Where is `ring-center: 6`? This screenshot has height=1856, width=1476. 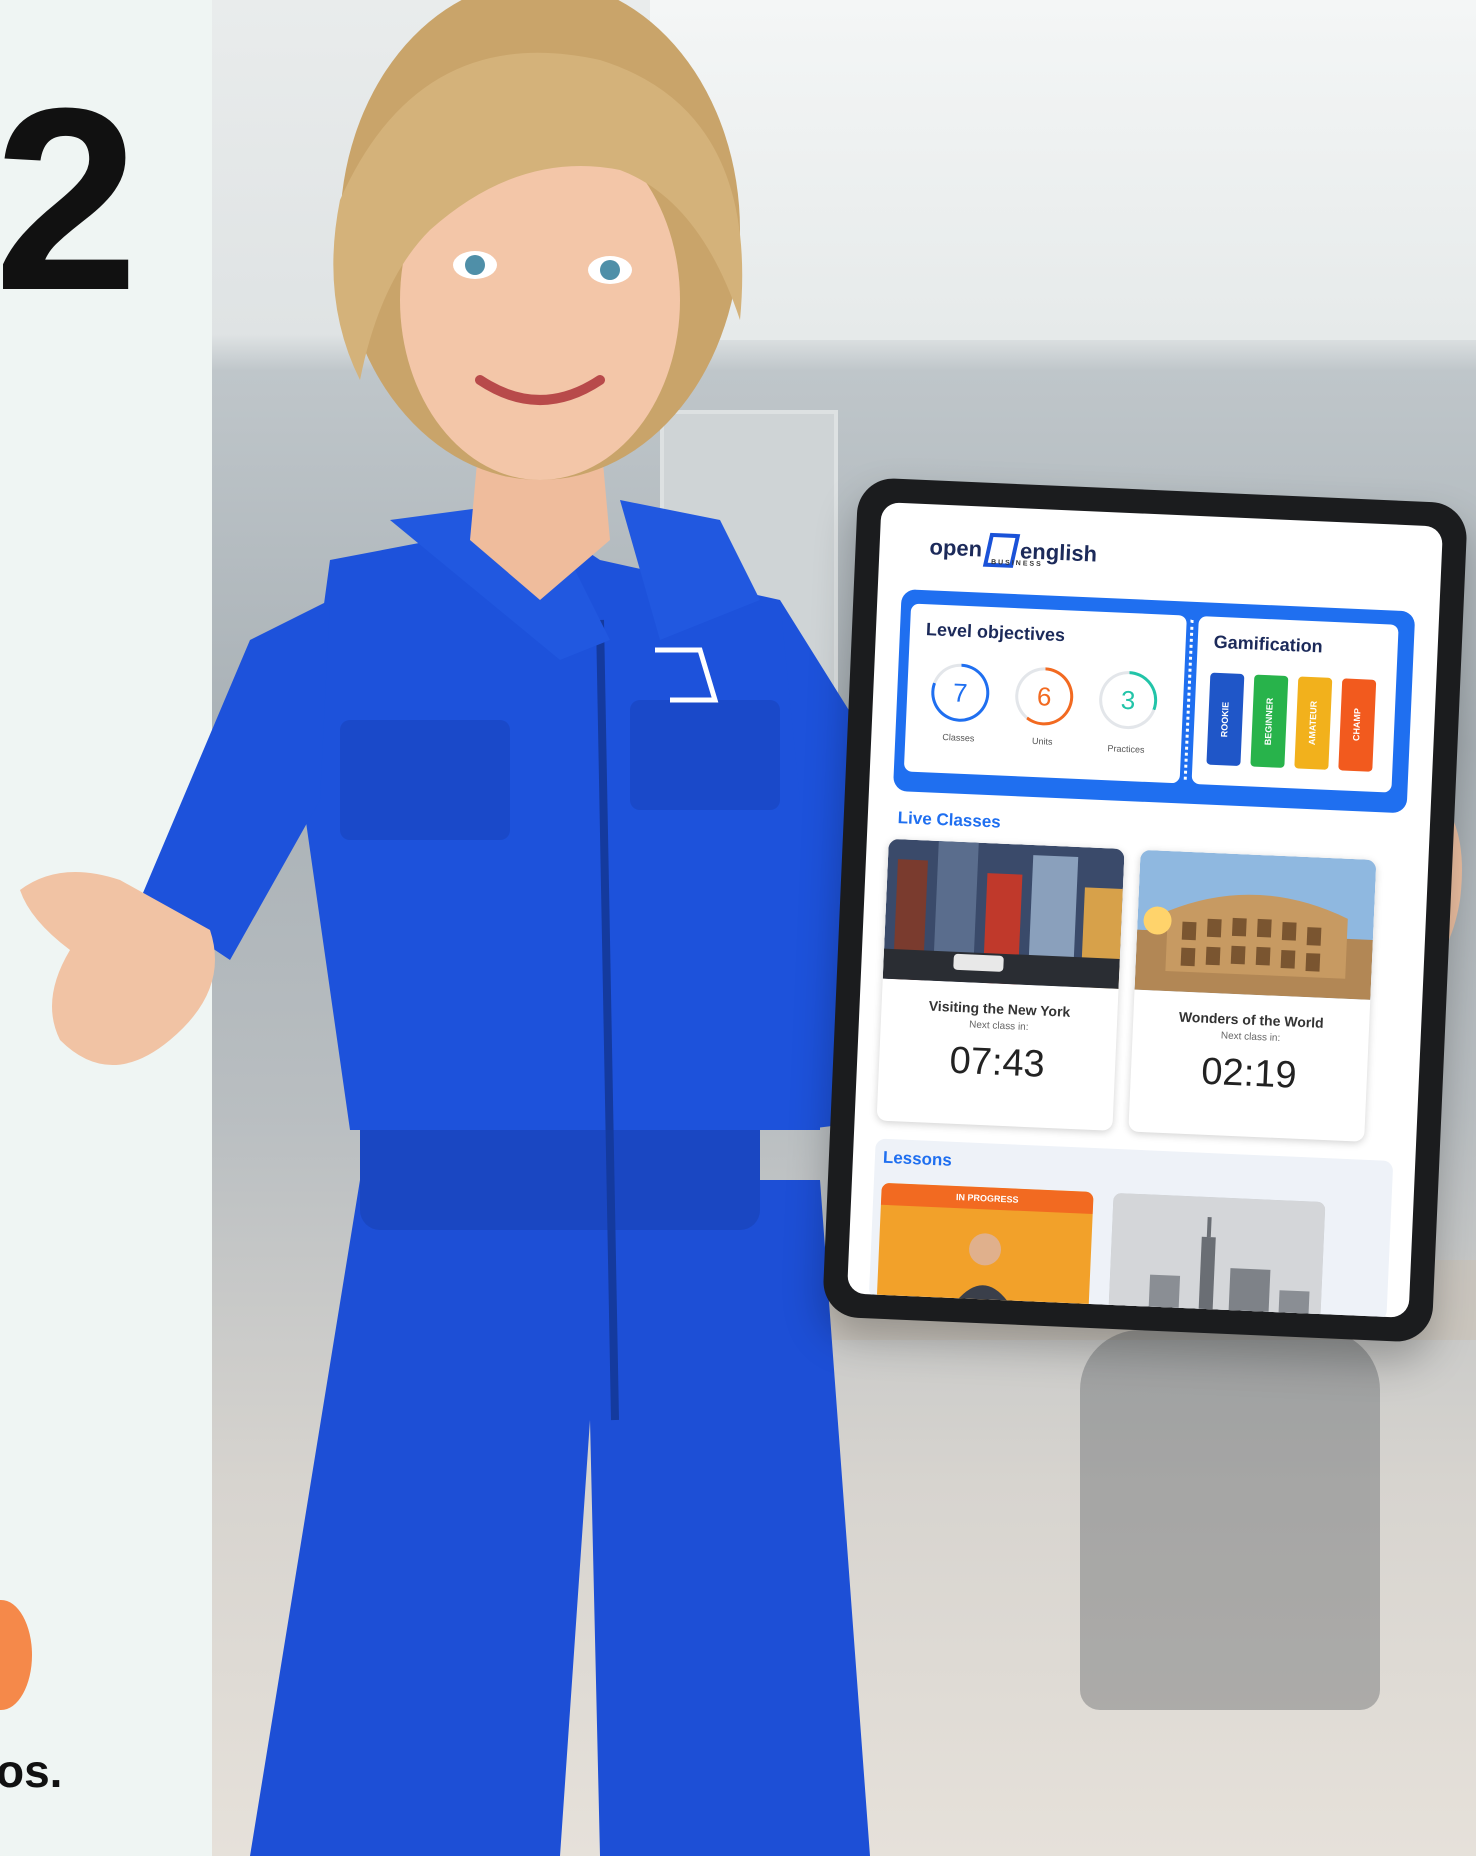 ring-center: 6 is located at coordinates (1044, 696).